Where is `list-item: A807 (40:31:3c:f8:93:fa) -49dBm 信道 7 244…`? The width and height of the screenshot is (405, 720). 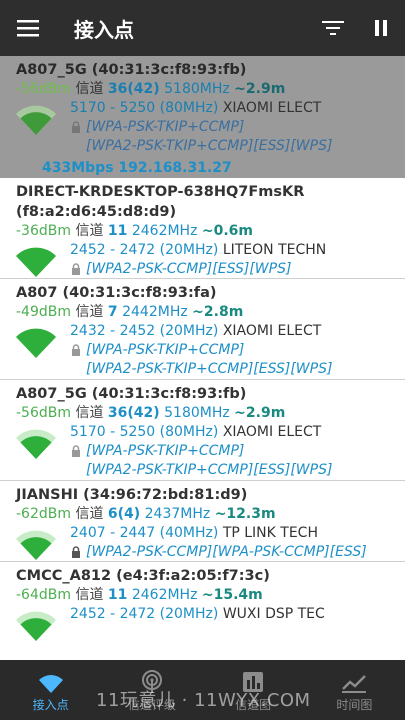
list-item: A807 (40:31:3c:f8:93:fa) -49dBm 信道 7 244… is located at coordinates (202, 329).